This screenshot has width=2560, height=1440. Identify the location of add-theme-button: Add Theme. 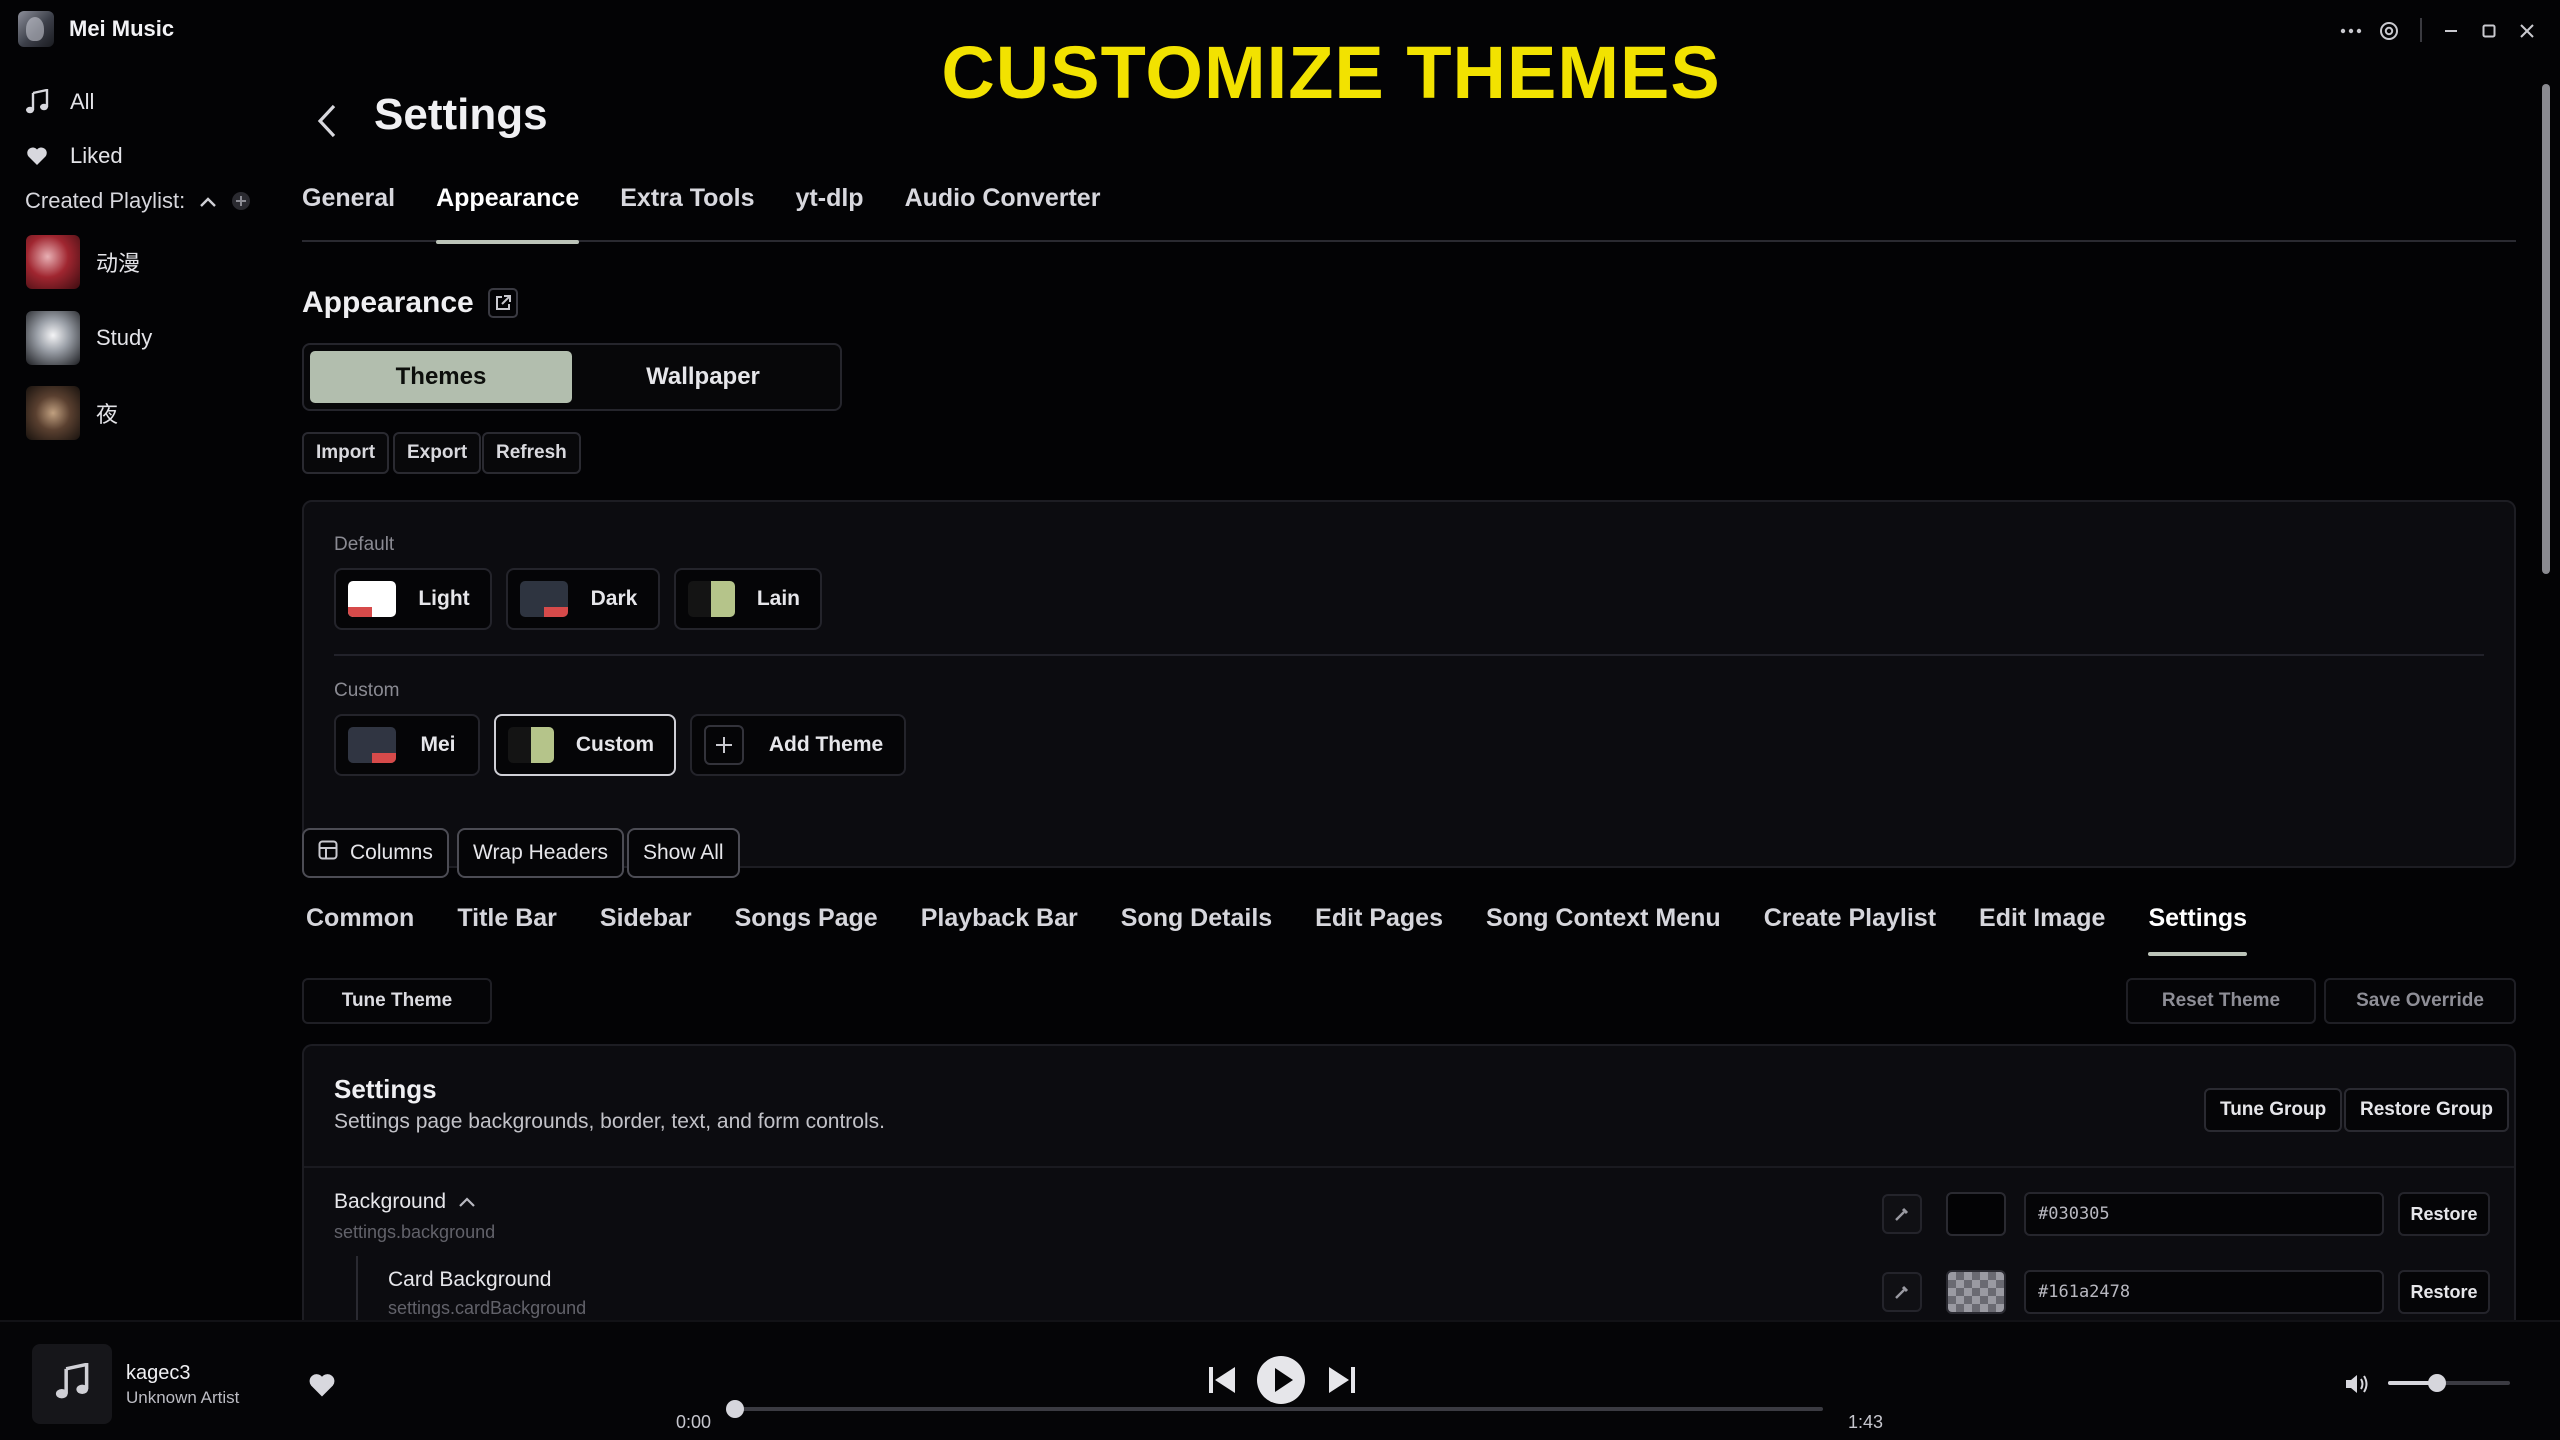
(798, 745).